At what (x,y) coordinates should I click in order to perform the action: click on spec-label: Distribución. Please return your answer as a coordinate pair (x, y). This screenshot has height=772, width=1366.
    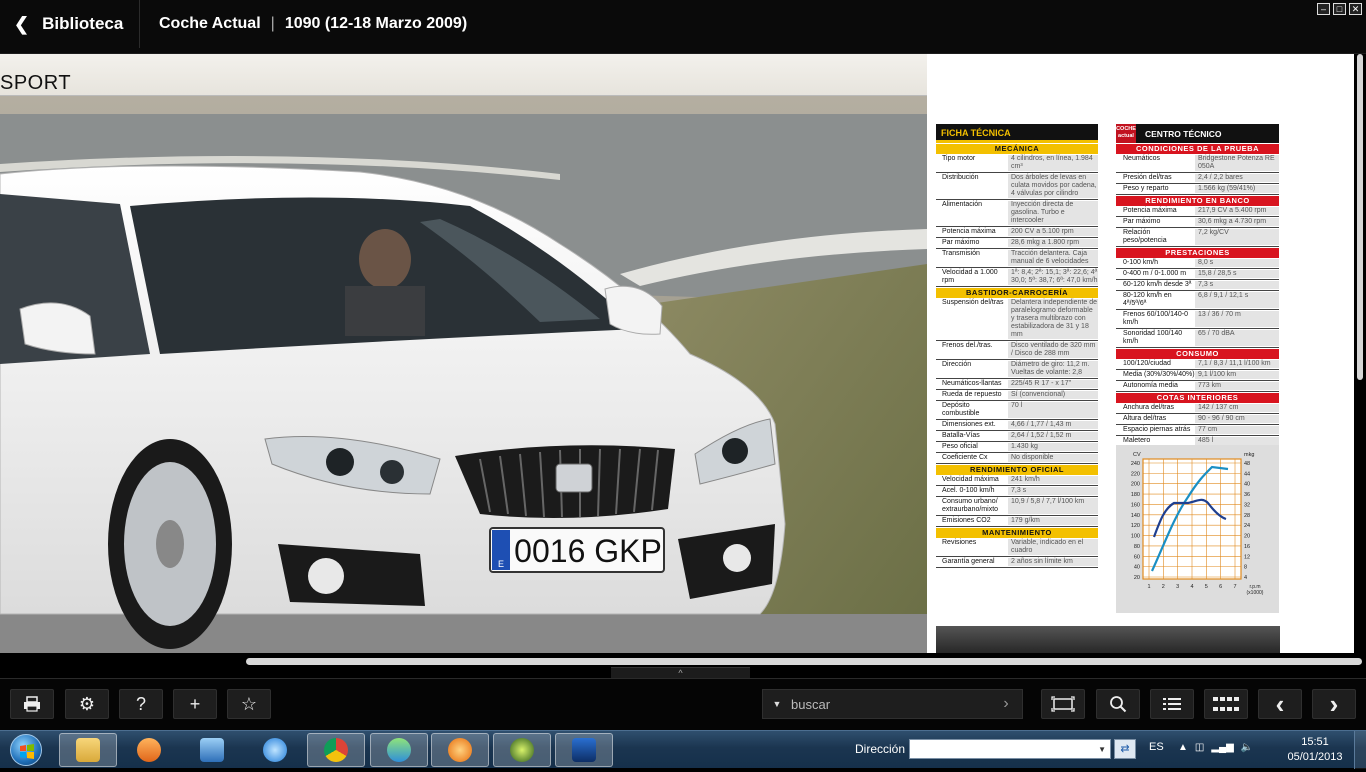
    Looking at the image, I should click on (960, 177).